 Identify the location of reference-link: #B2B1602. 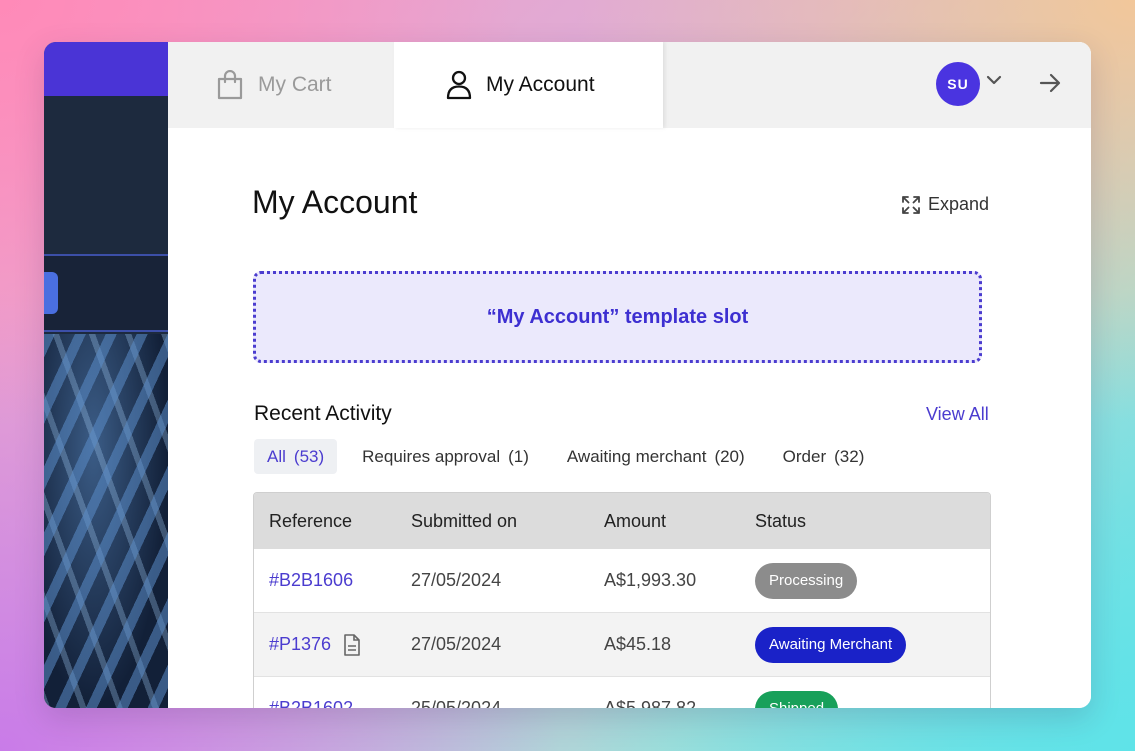
(311, 703).